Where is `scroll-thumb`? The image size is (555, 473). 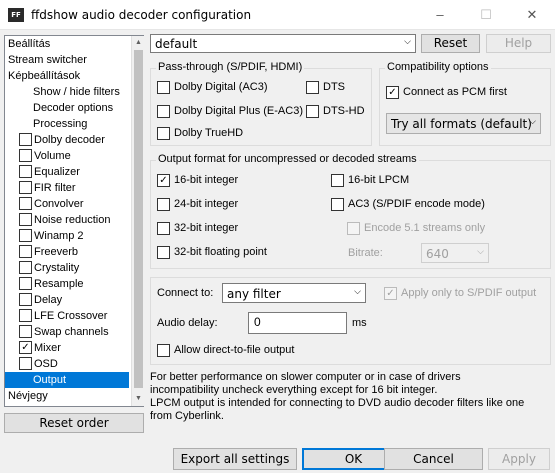 scroll-thumb is located at coordinates (138, 219).